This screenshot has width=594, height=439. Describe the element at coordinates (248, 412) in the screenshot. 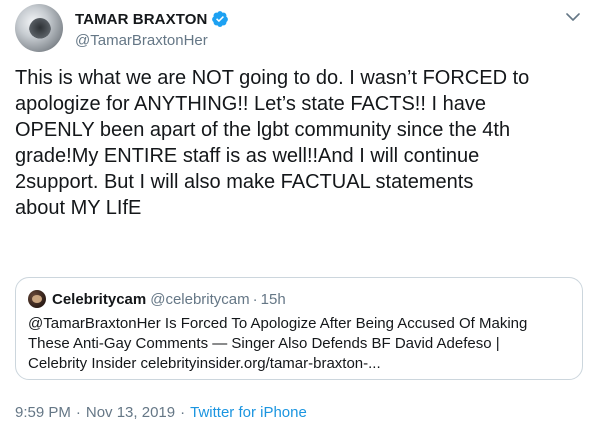

I see `tweet-source-link: Twitter for iPhone` at that location.